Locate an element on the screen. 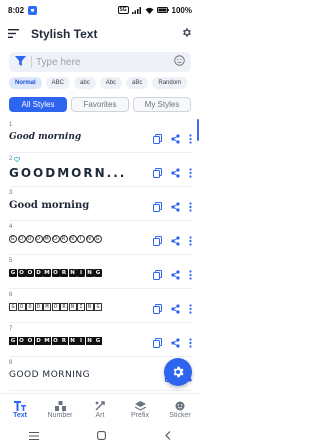 The height and width of the screenshot is (446, 320). list-item: 5 GOODMORNING is located at coordinates (100, 272).